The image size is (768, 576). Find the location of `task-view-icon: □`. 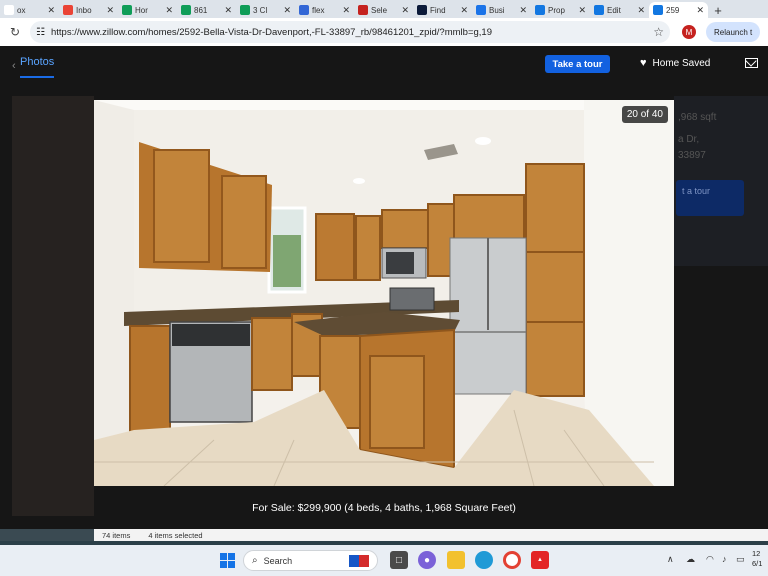

task-view-icon: □ is located at coordinates (399, 560).